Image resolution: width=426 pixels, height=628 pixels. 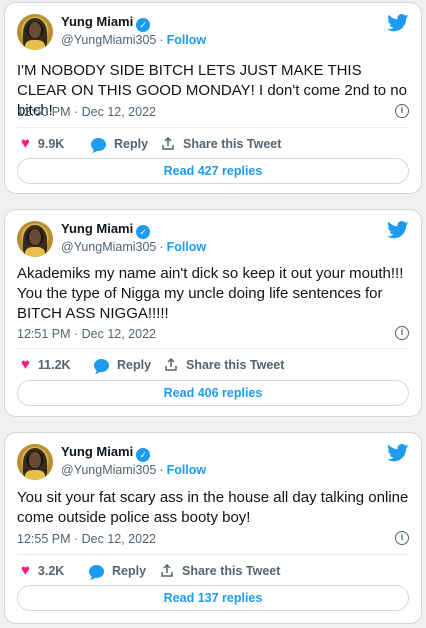 I want to click on tweet-actions: ♥ 11.2K Reply Share this Tweet, so click(x=215, y=365).